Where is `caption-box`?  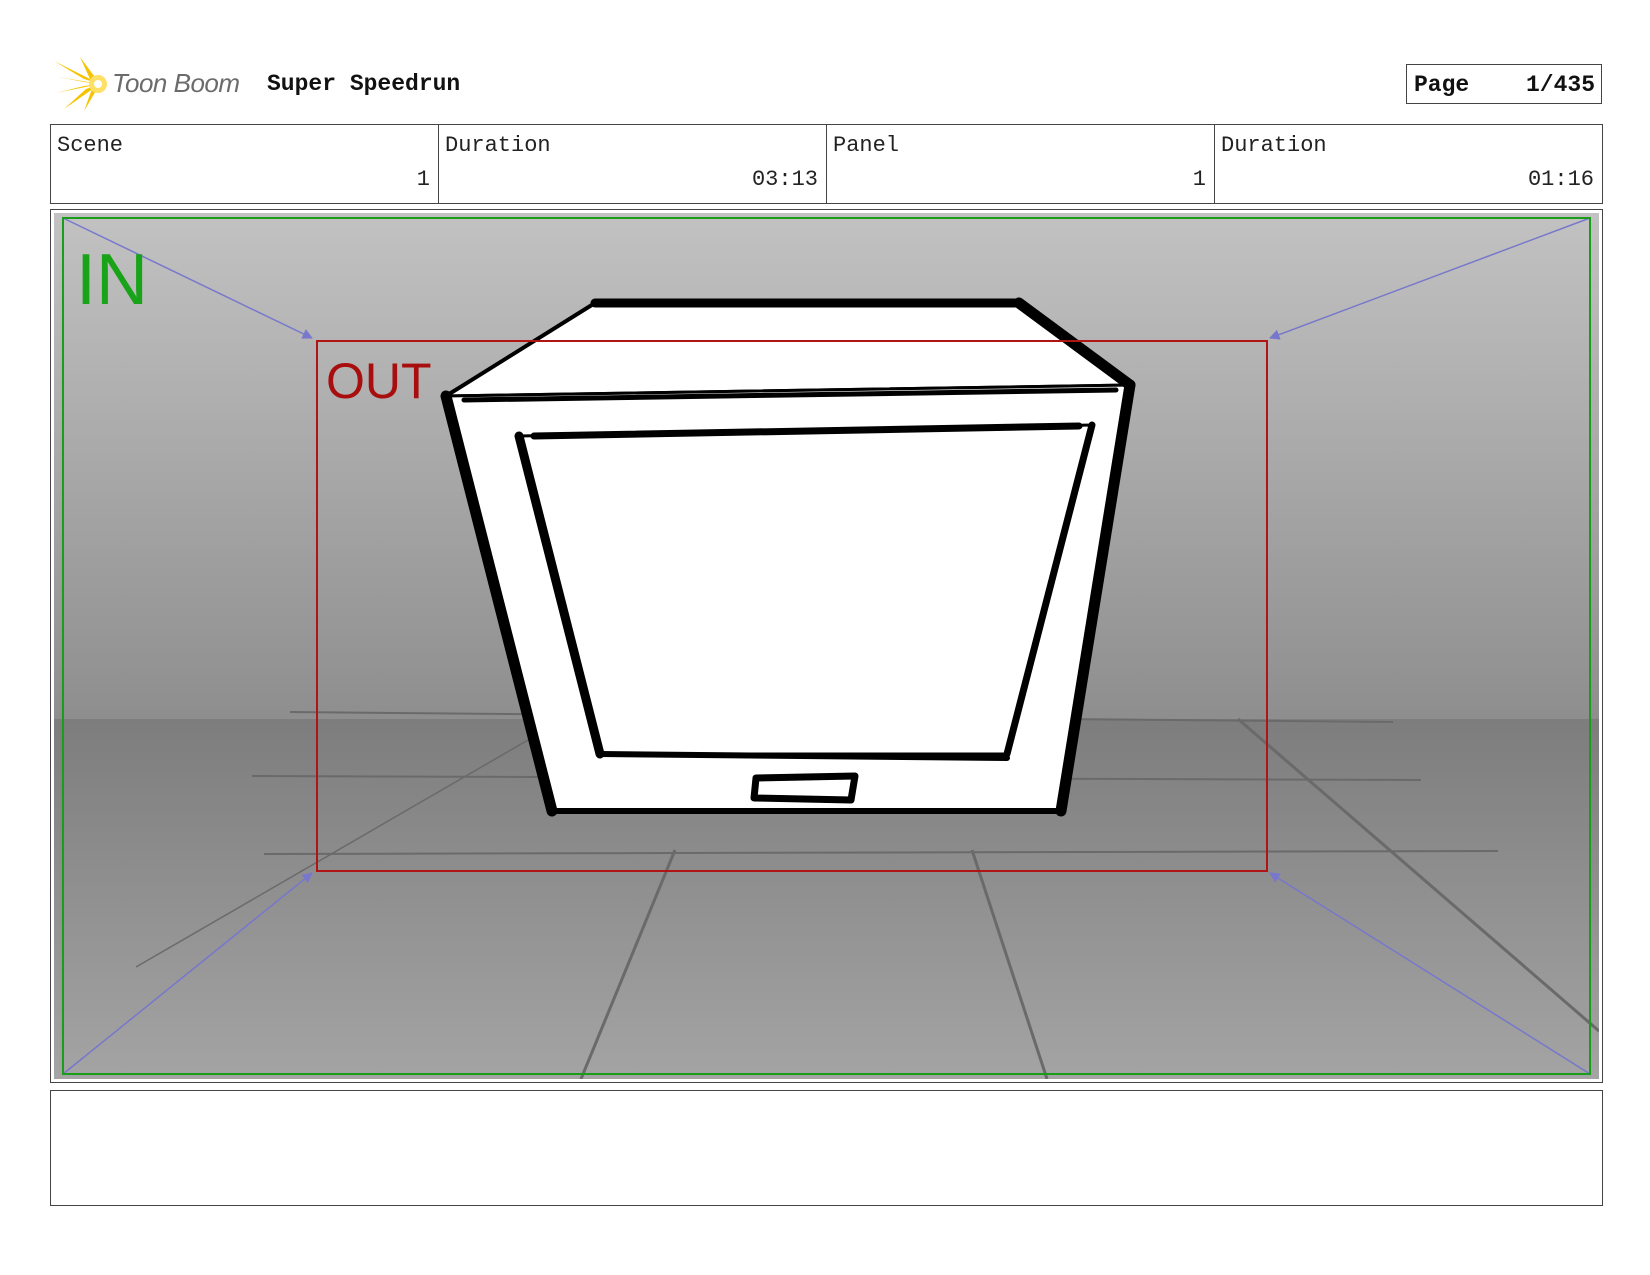
caption-box is located at coordinates (826, 1148).